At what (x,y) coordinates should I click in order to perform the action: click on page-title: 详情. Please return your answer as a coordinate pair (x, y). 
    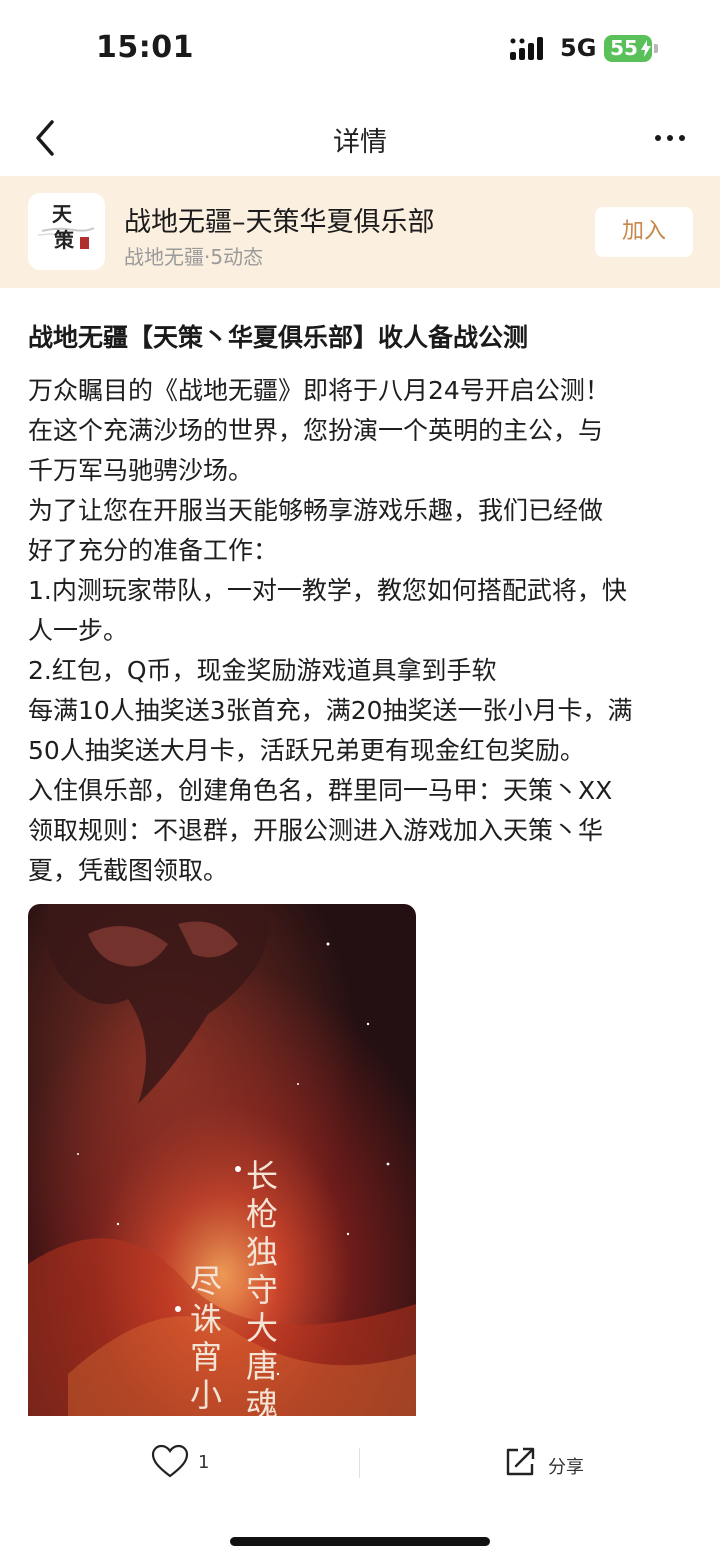
    Looking at the image, I should click on (360, 142).